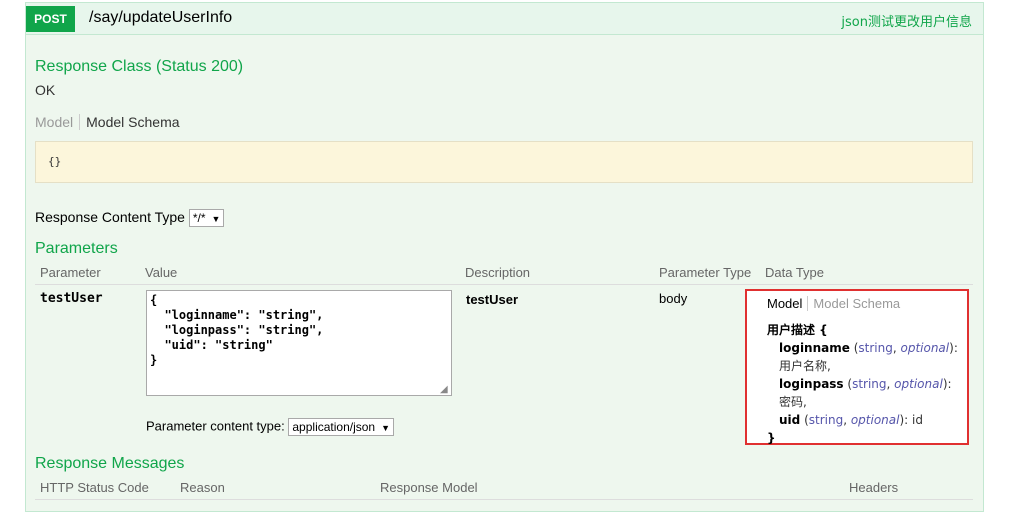 The height and width of the screenshot is (512, 1009). Describe the element at coordinates (865, 393) in the screenshot. I see `model-field: loginpass (string, optional): 密码,` at that location.